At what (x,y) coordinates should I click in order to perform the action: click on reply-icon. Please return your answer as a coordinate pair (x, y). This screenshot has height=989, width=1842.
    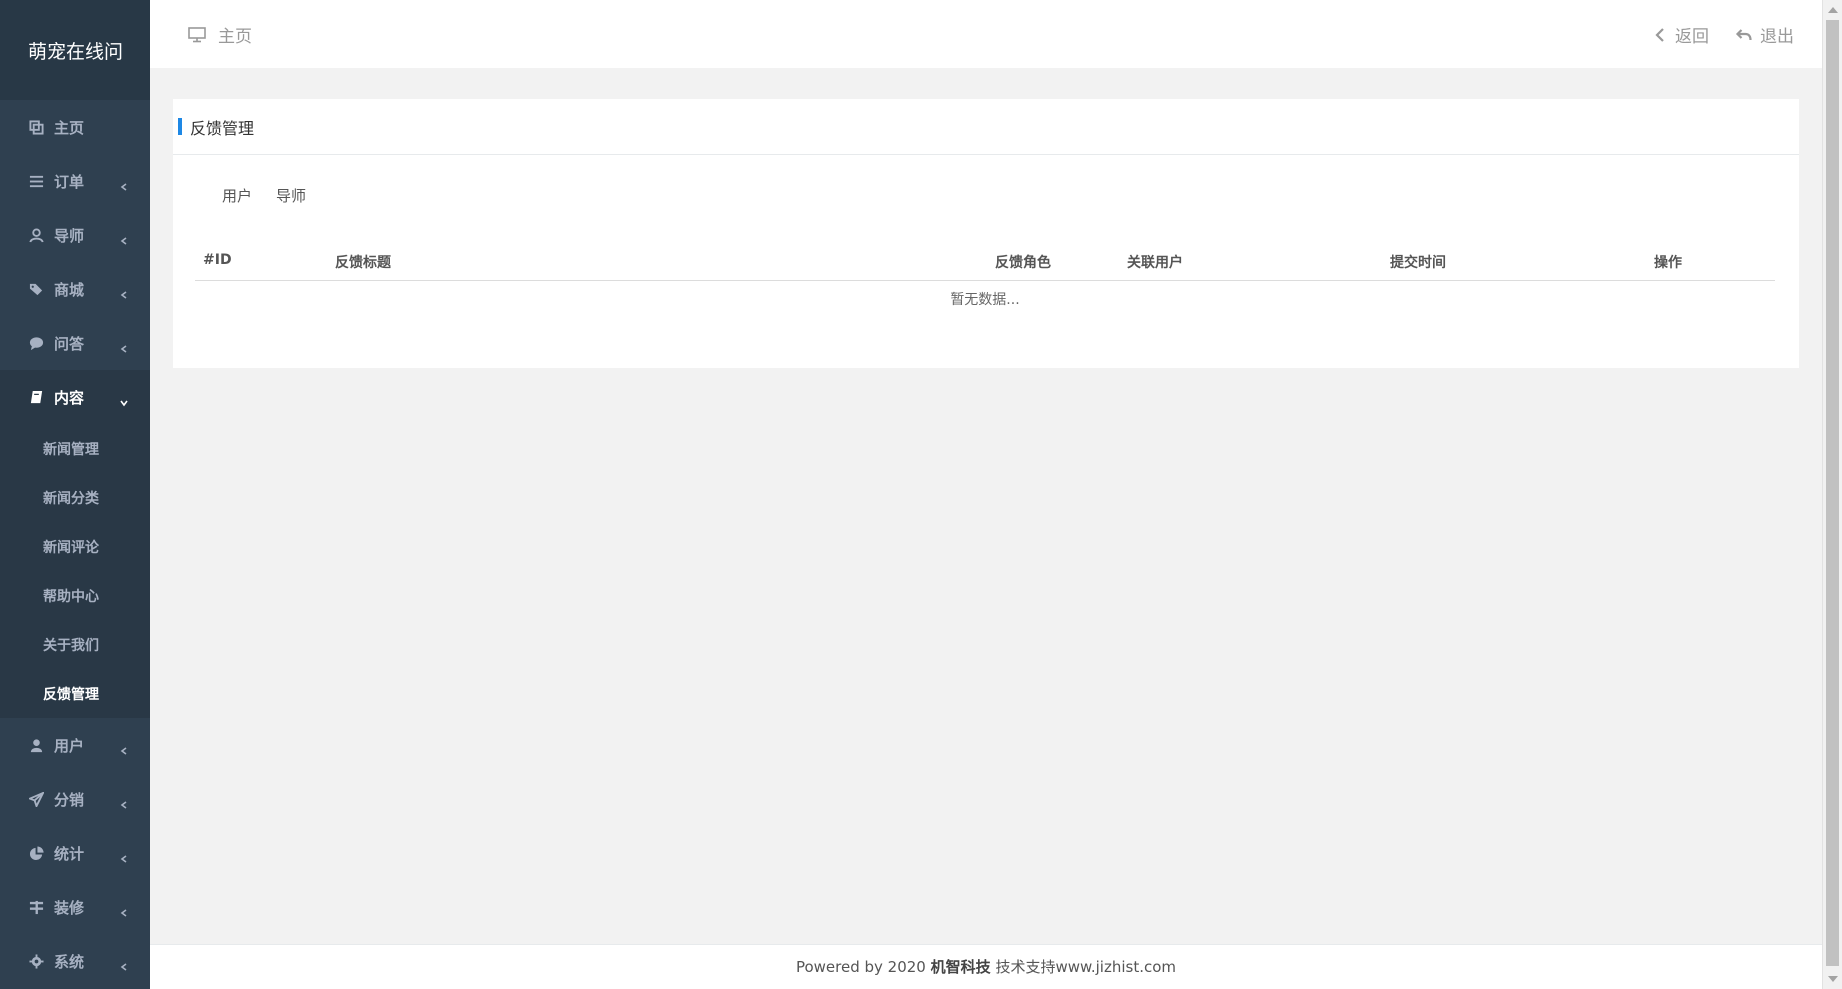
    Looking at the image, I should click on (1743, 34).